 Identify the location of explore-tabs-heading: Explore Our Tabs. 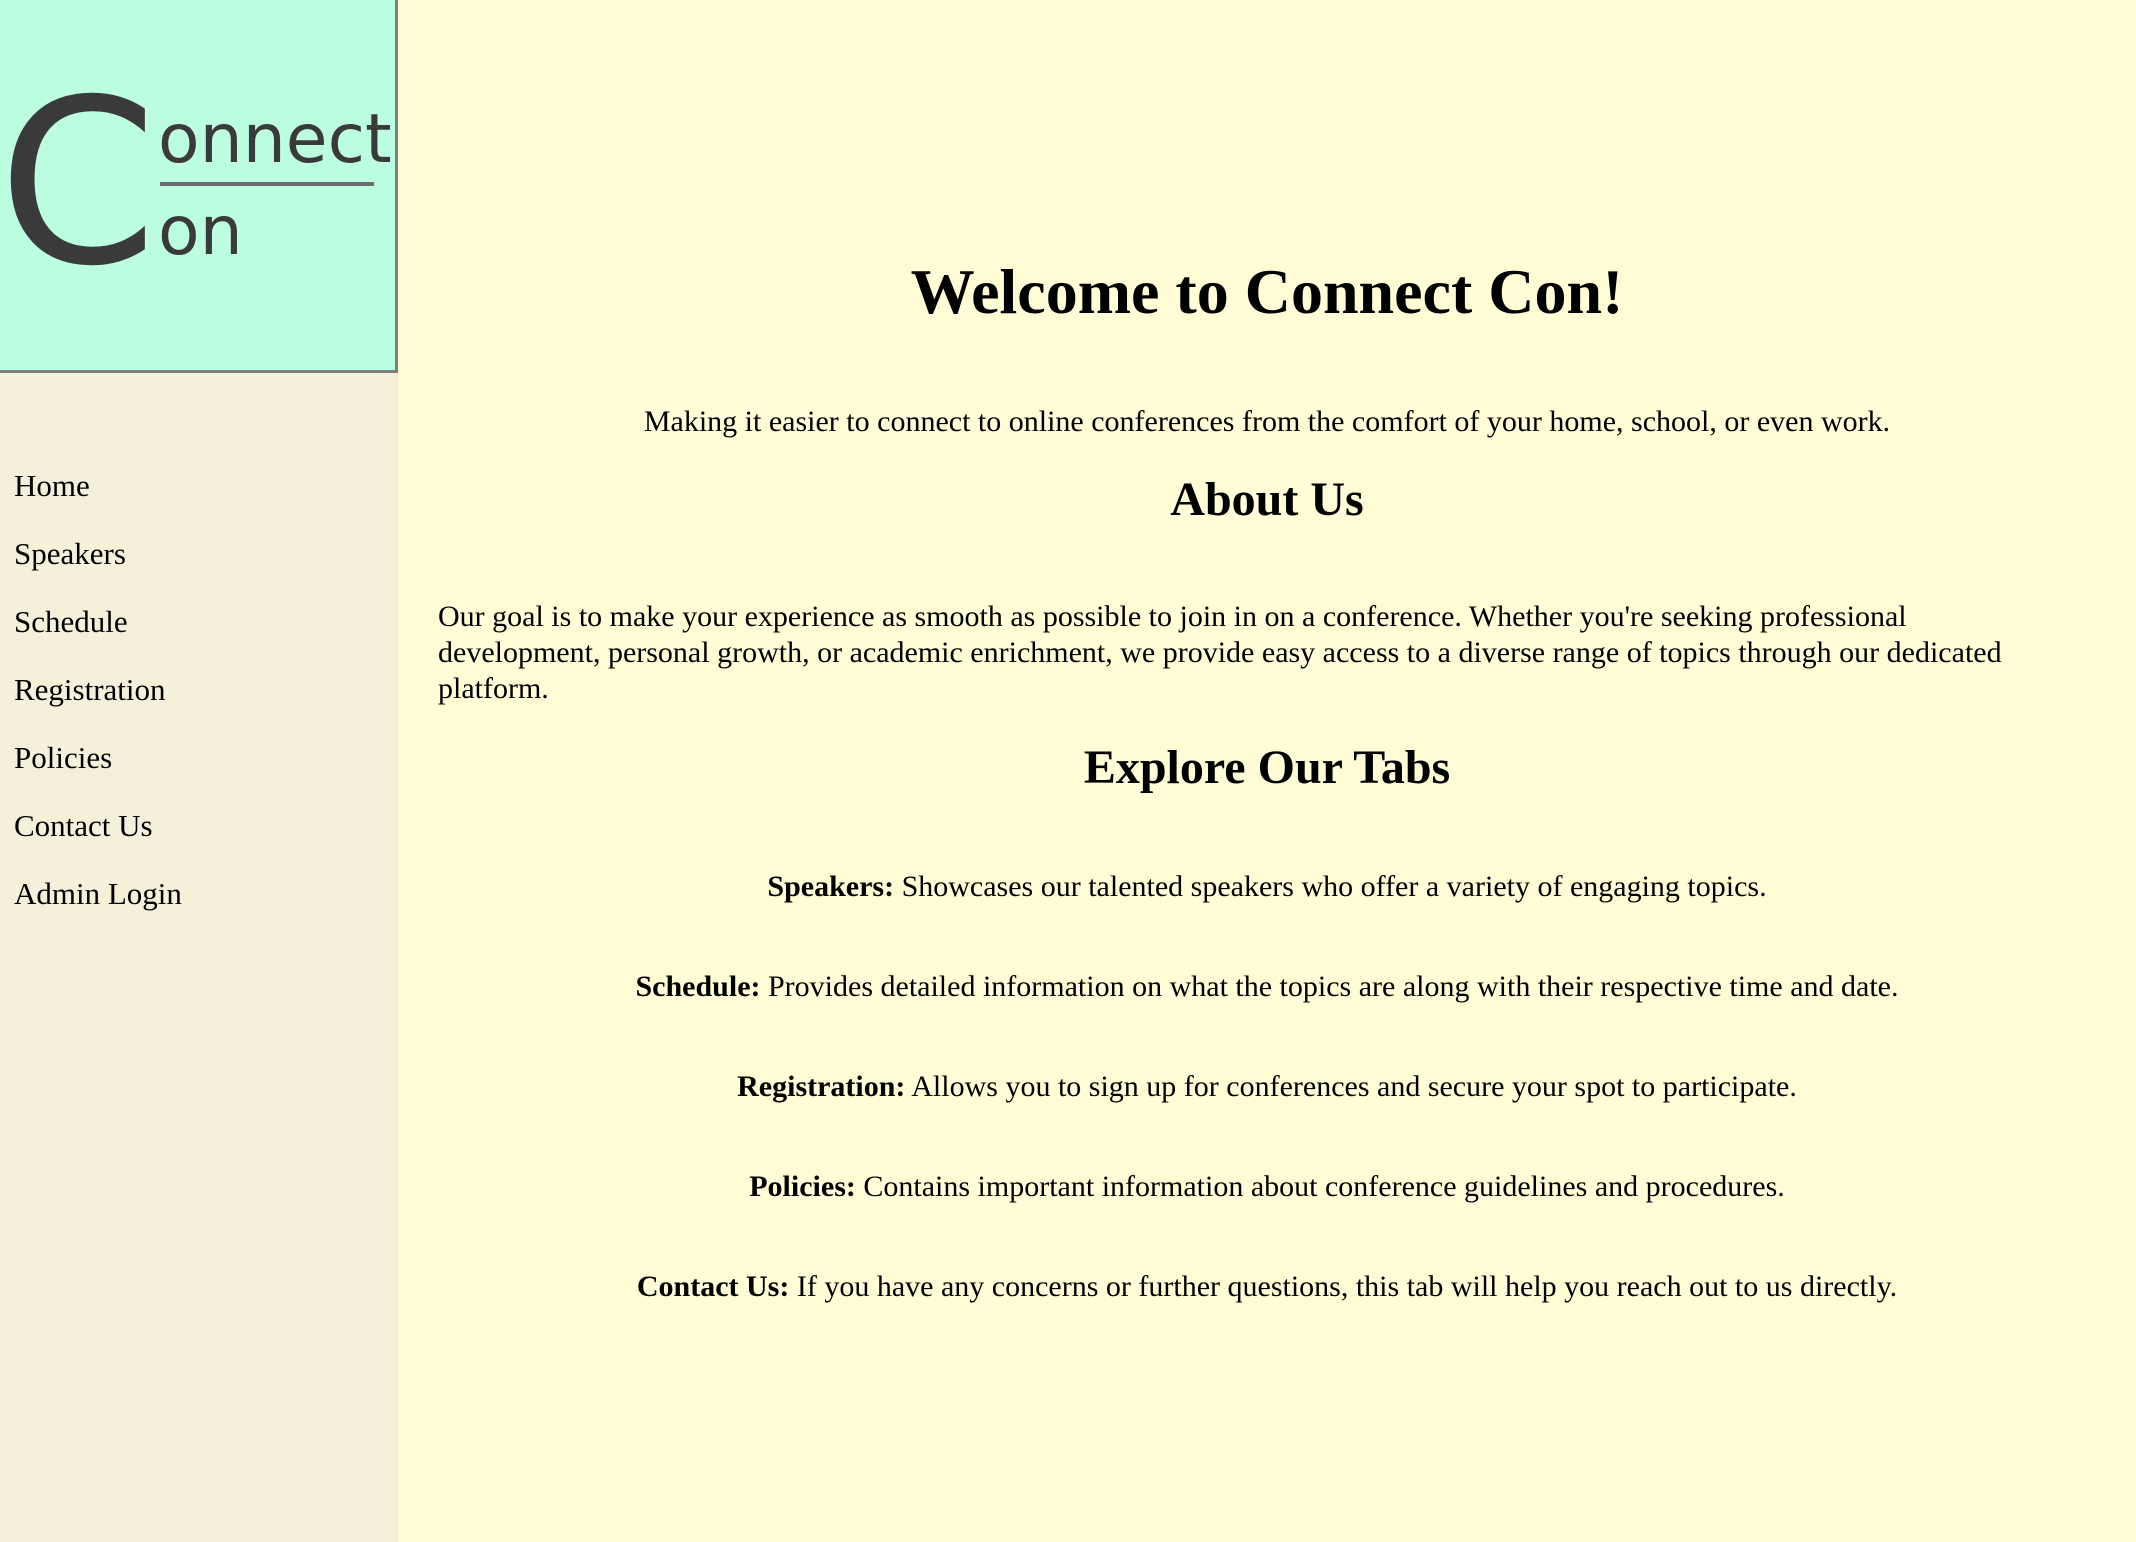
(1267, 767).